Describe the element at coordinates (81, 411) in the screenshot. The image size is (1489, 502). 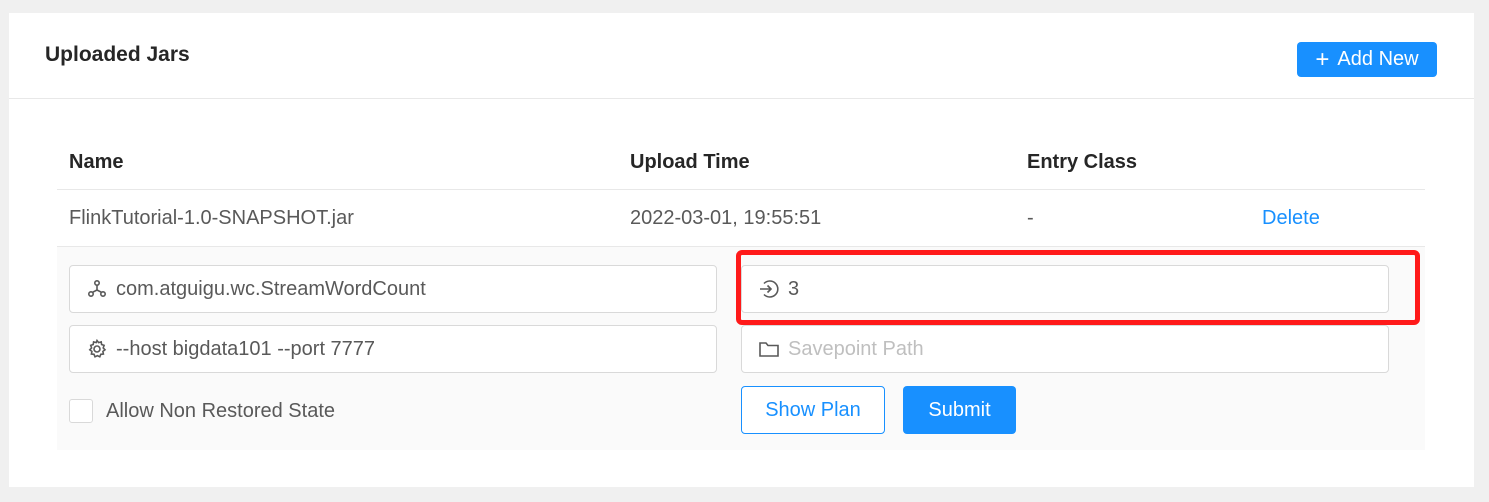
I see `checkbox-box` at that location.